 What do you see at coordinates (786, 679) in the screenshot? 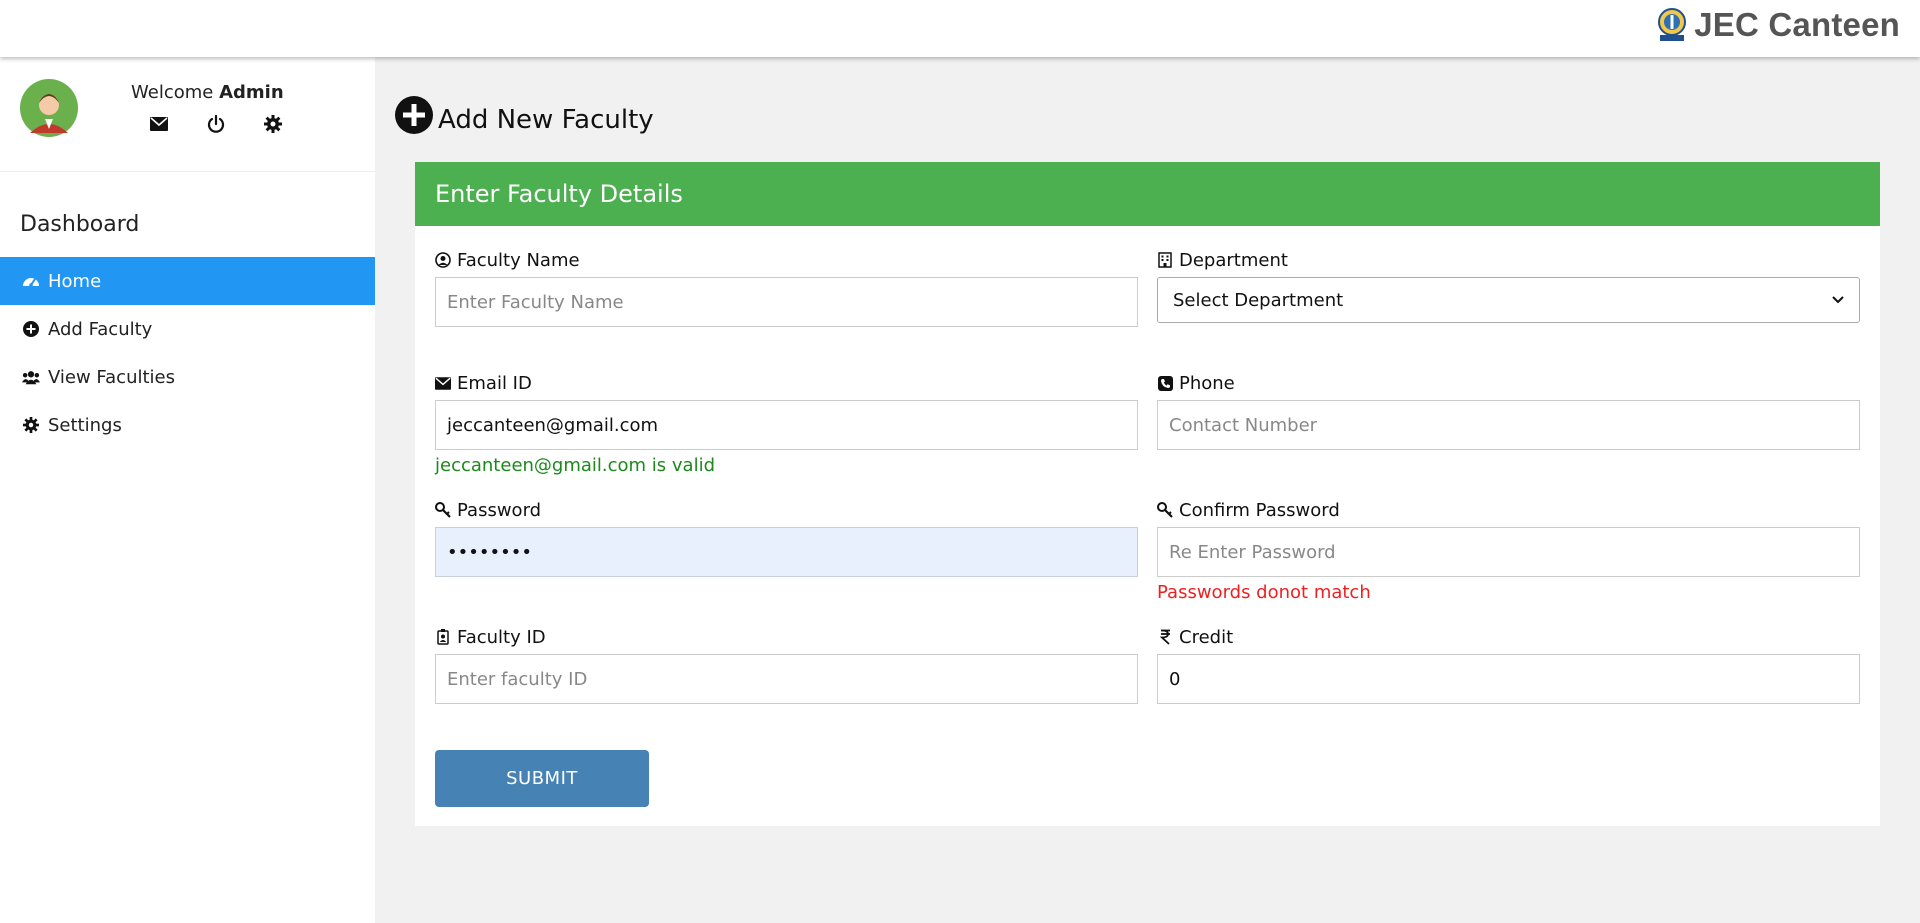
I see `faculty-id-input: Enter faculty ID` at bounding box center [786, 679].